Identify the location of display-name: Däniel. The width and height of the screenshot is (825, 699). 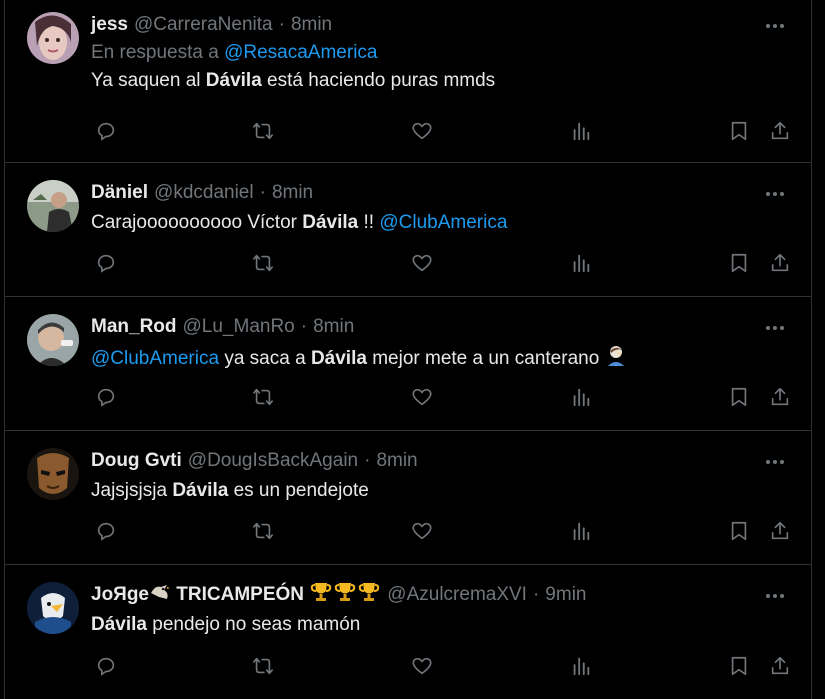
(119, 193).